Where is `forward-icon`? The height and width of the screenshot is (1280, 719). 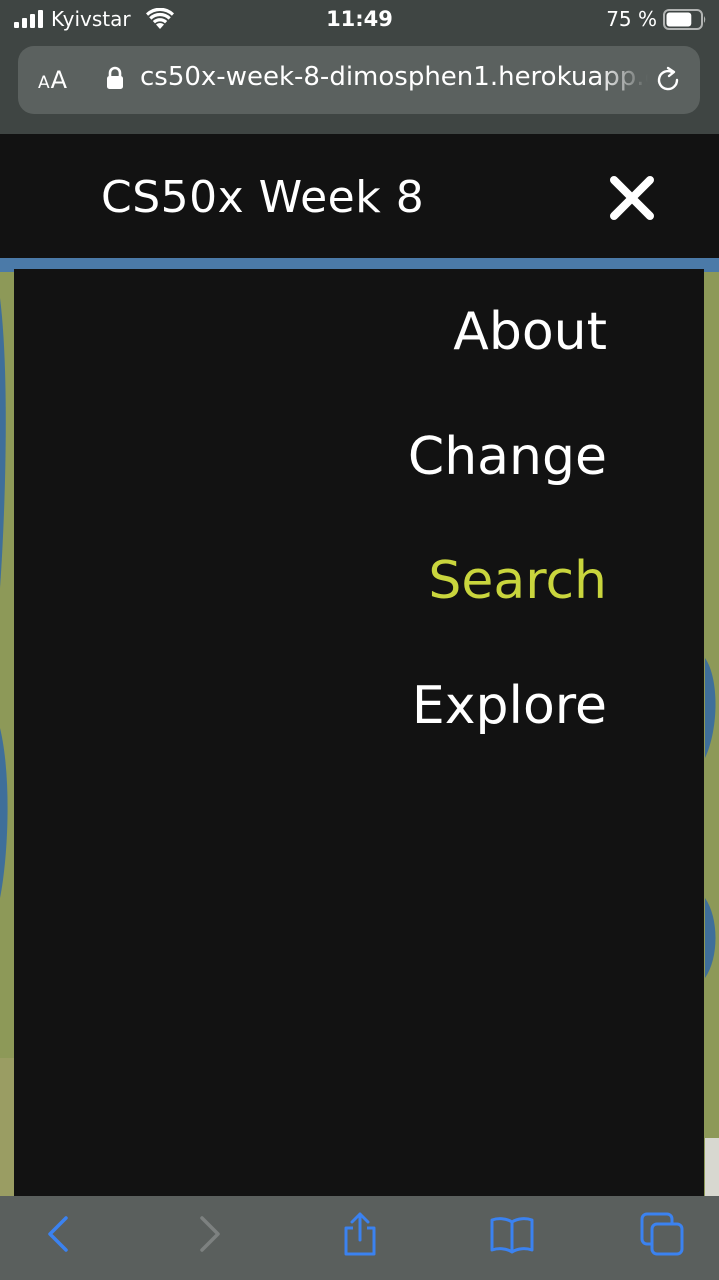 forward-icon is located at coordinates (208, 1234).